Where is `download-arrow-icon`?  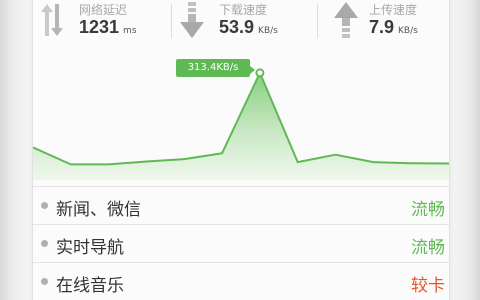
download-arrow-icon is located at coordinates (192, 20).